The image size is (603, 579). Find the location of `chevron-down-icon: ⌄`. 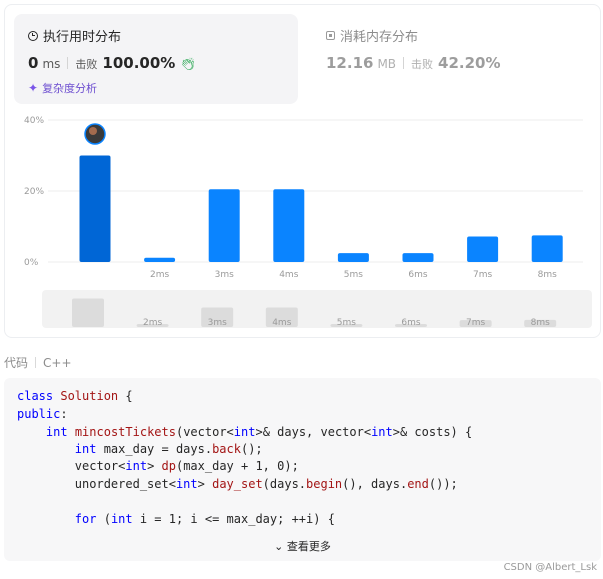

chevron-down-icon: ⌄ is located at coordinates (279, 546).